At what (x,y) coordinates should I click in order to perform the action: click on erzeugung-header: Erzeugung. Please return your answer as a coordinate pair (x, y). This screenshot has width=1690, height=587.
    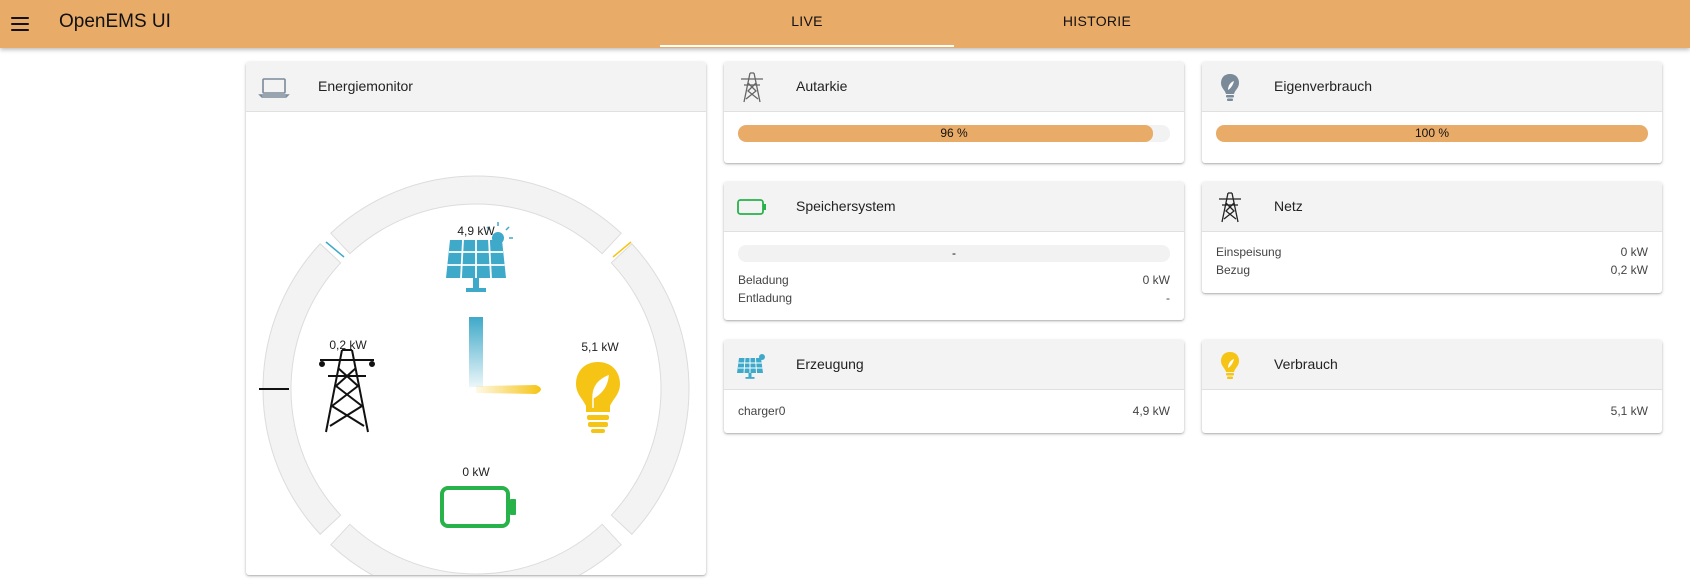
    Looking at the image, I should click on (954, 365).